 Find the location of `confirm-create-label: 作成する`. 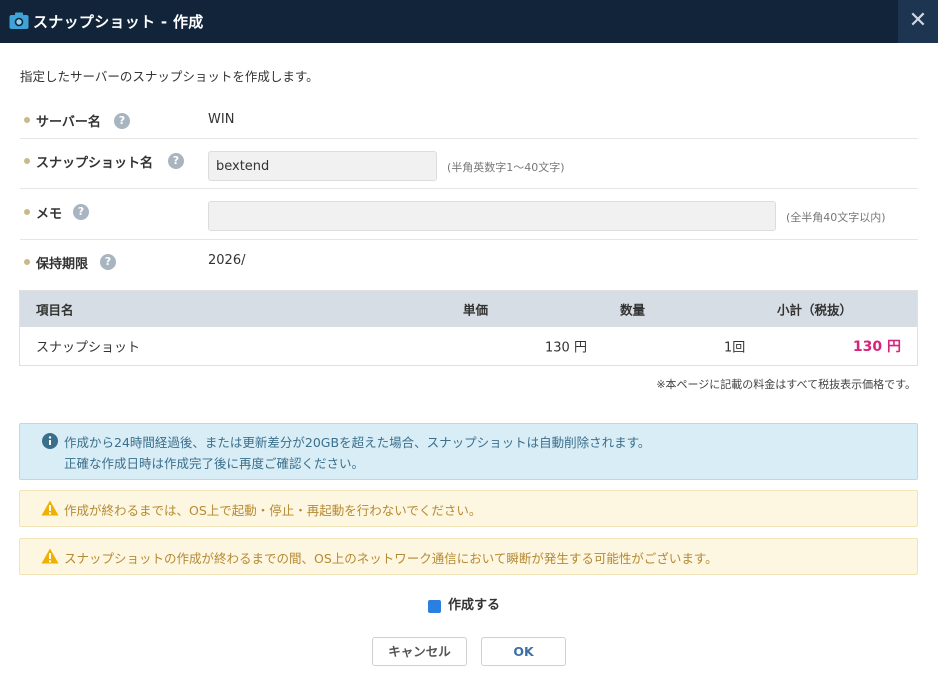

confirm-create-label: 作成する is located at coordinates (474, 603).